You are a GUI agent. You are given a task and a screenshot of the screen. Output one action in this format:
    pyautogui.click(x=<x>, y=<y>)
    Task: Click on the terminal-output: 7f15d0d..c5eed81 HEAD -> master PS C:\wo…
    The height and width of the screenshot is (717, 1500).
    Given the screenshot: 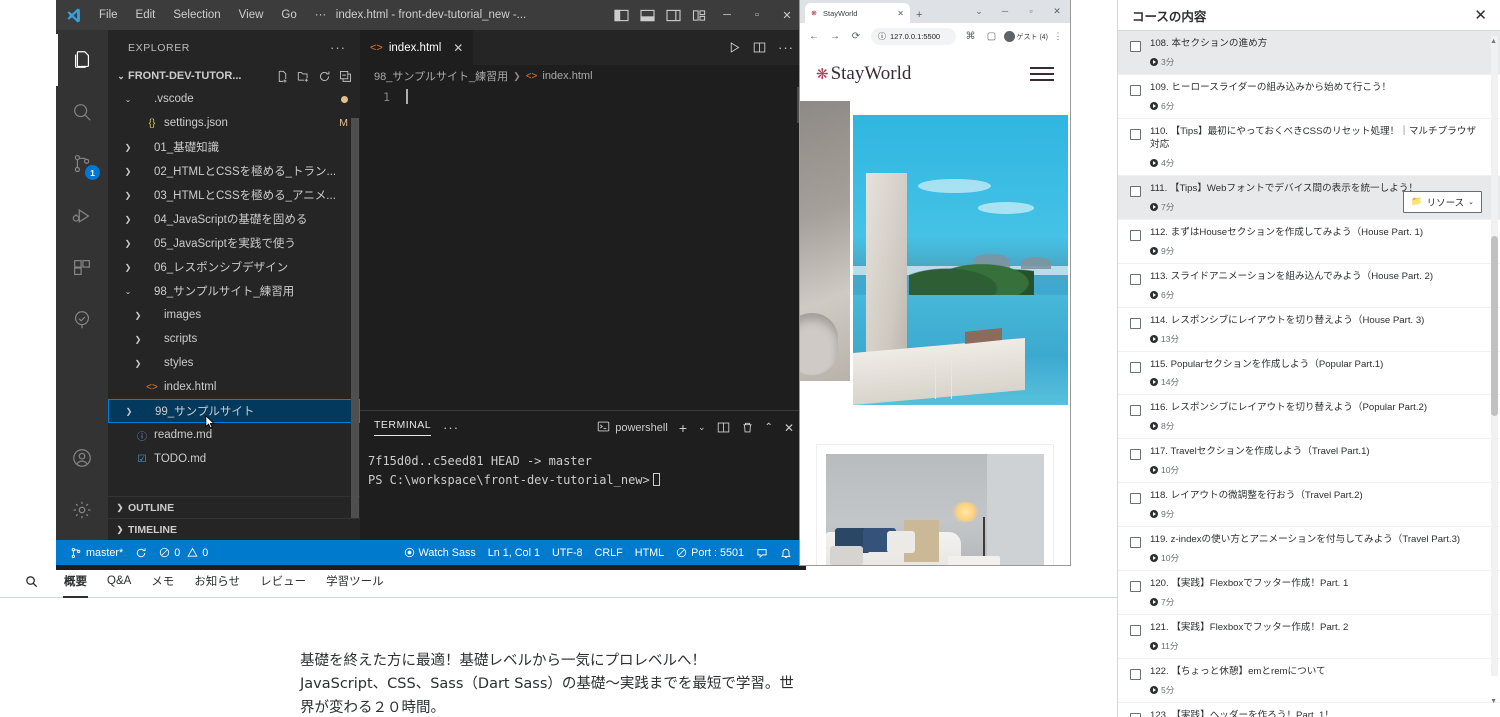 What is the action you would take?
    pyautogui.click(x=583, y=492)
    